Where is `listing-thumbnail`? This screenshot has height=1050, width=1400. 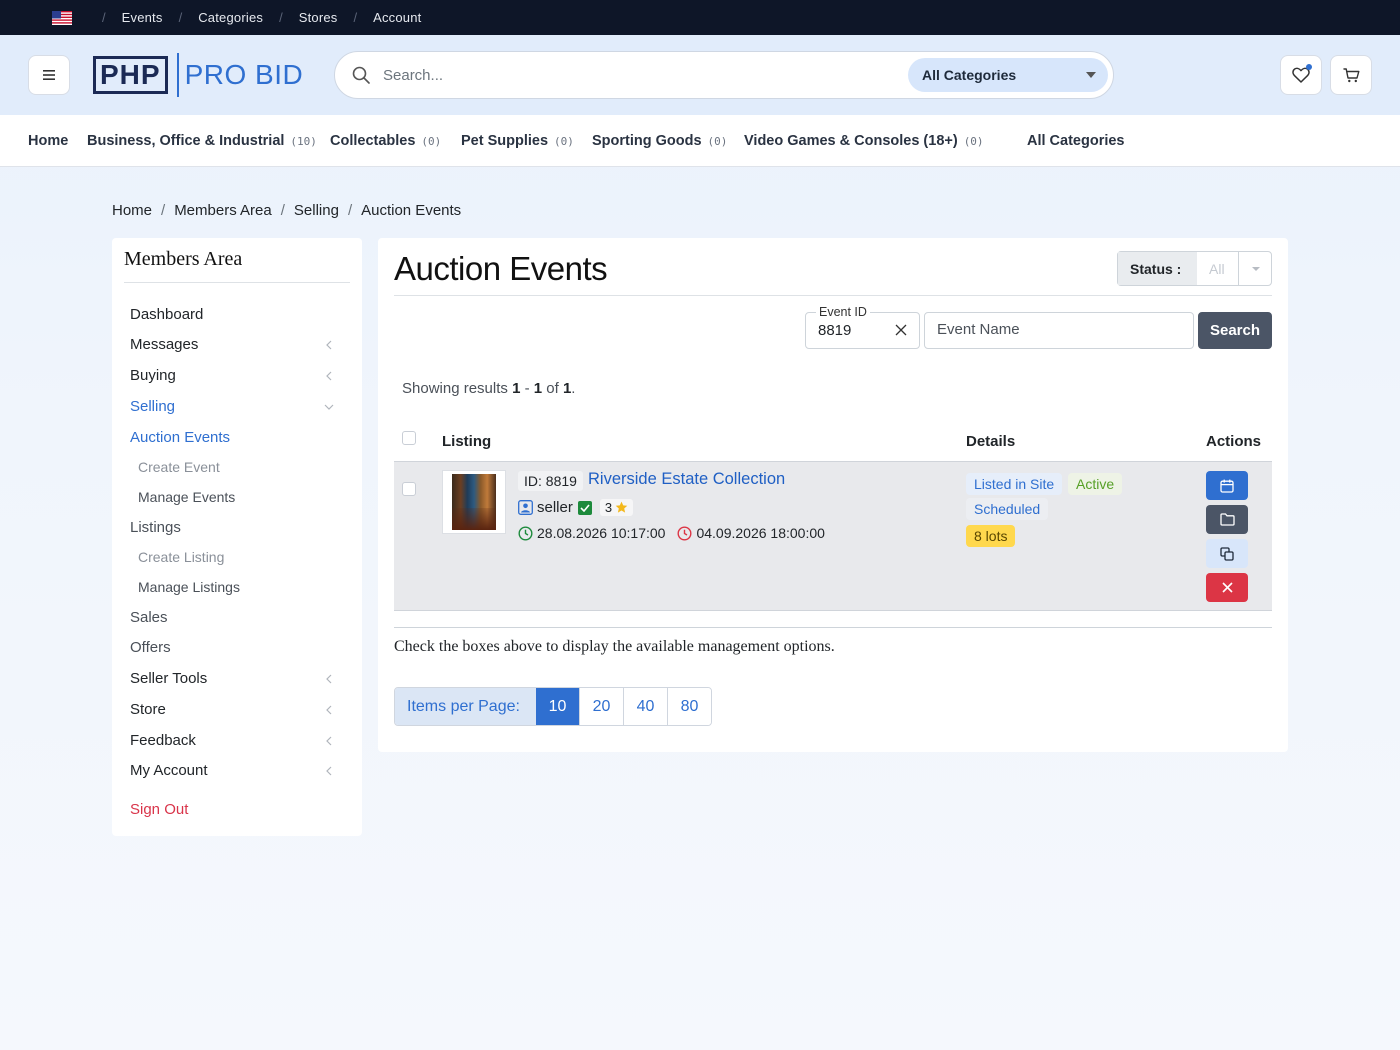
listing-thumbnail is located at coordinates (474, 502).